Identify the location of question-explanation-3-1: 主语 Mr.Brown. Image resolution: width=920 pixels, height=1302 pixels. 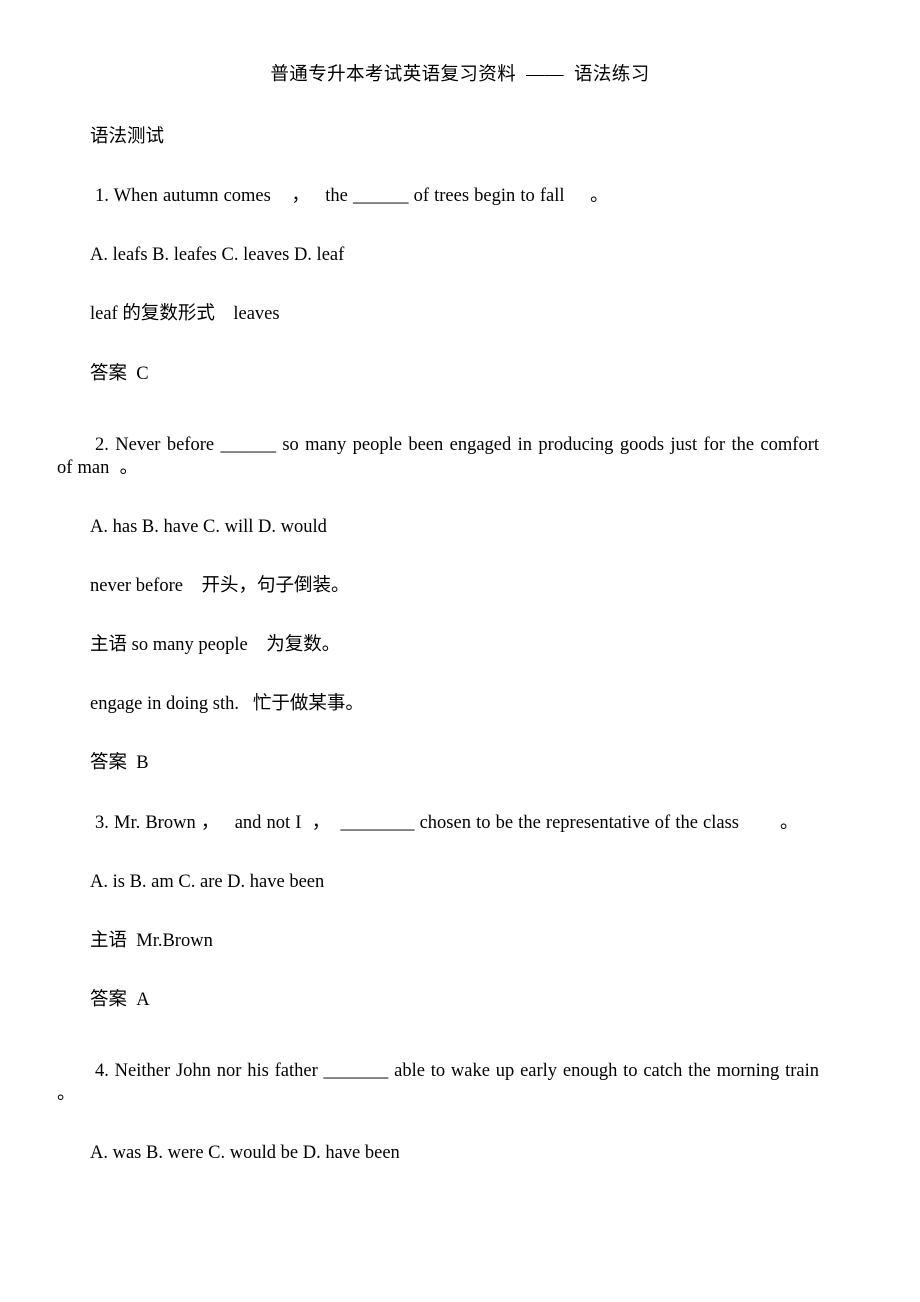
(151, 940).